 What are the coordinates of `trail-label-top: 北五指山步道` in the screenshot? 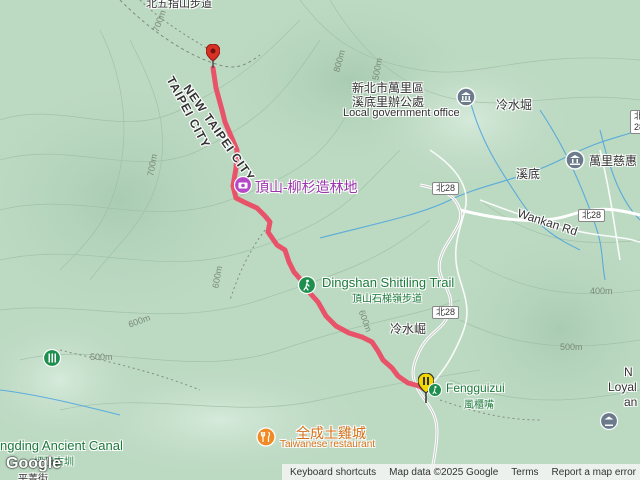 It's located at (179, 5).